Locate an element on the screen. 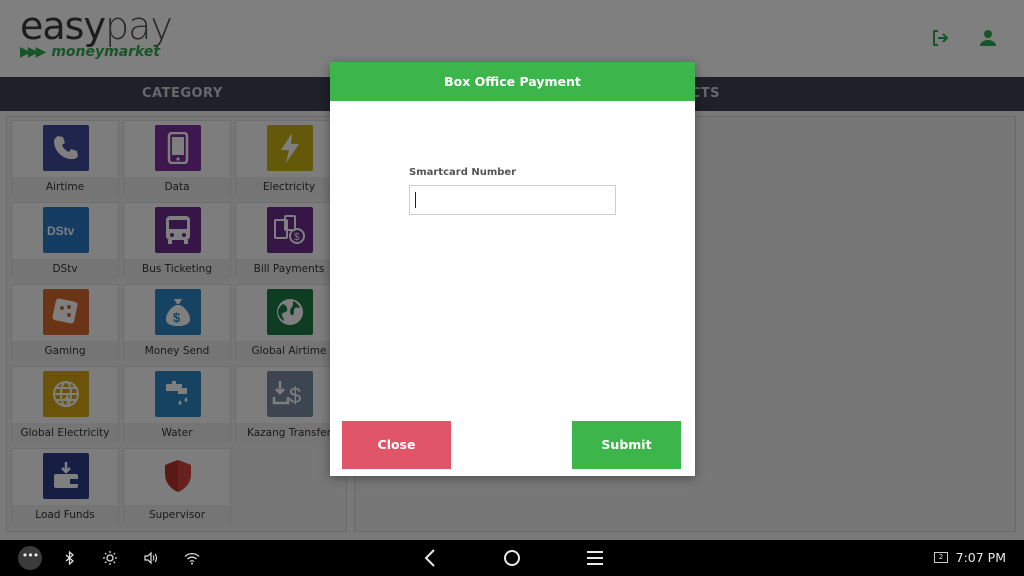  back-button is located at coordinates (430, 558).